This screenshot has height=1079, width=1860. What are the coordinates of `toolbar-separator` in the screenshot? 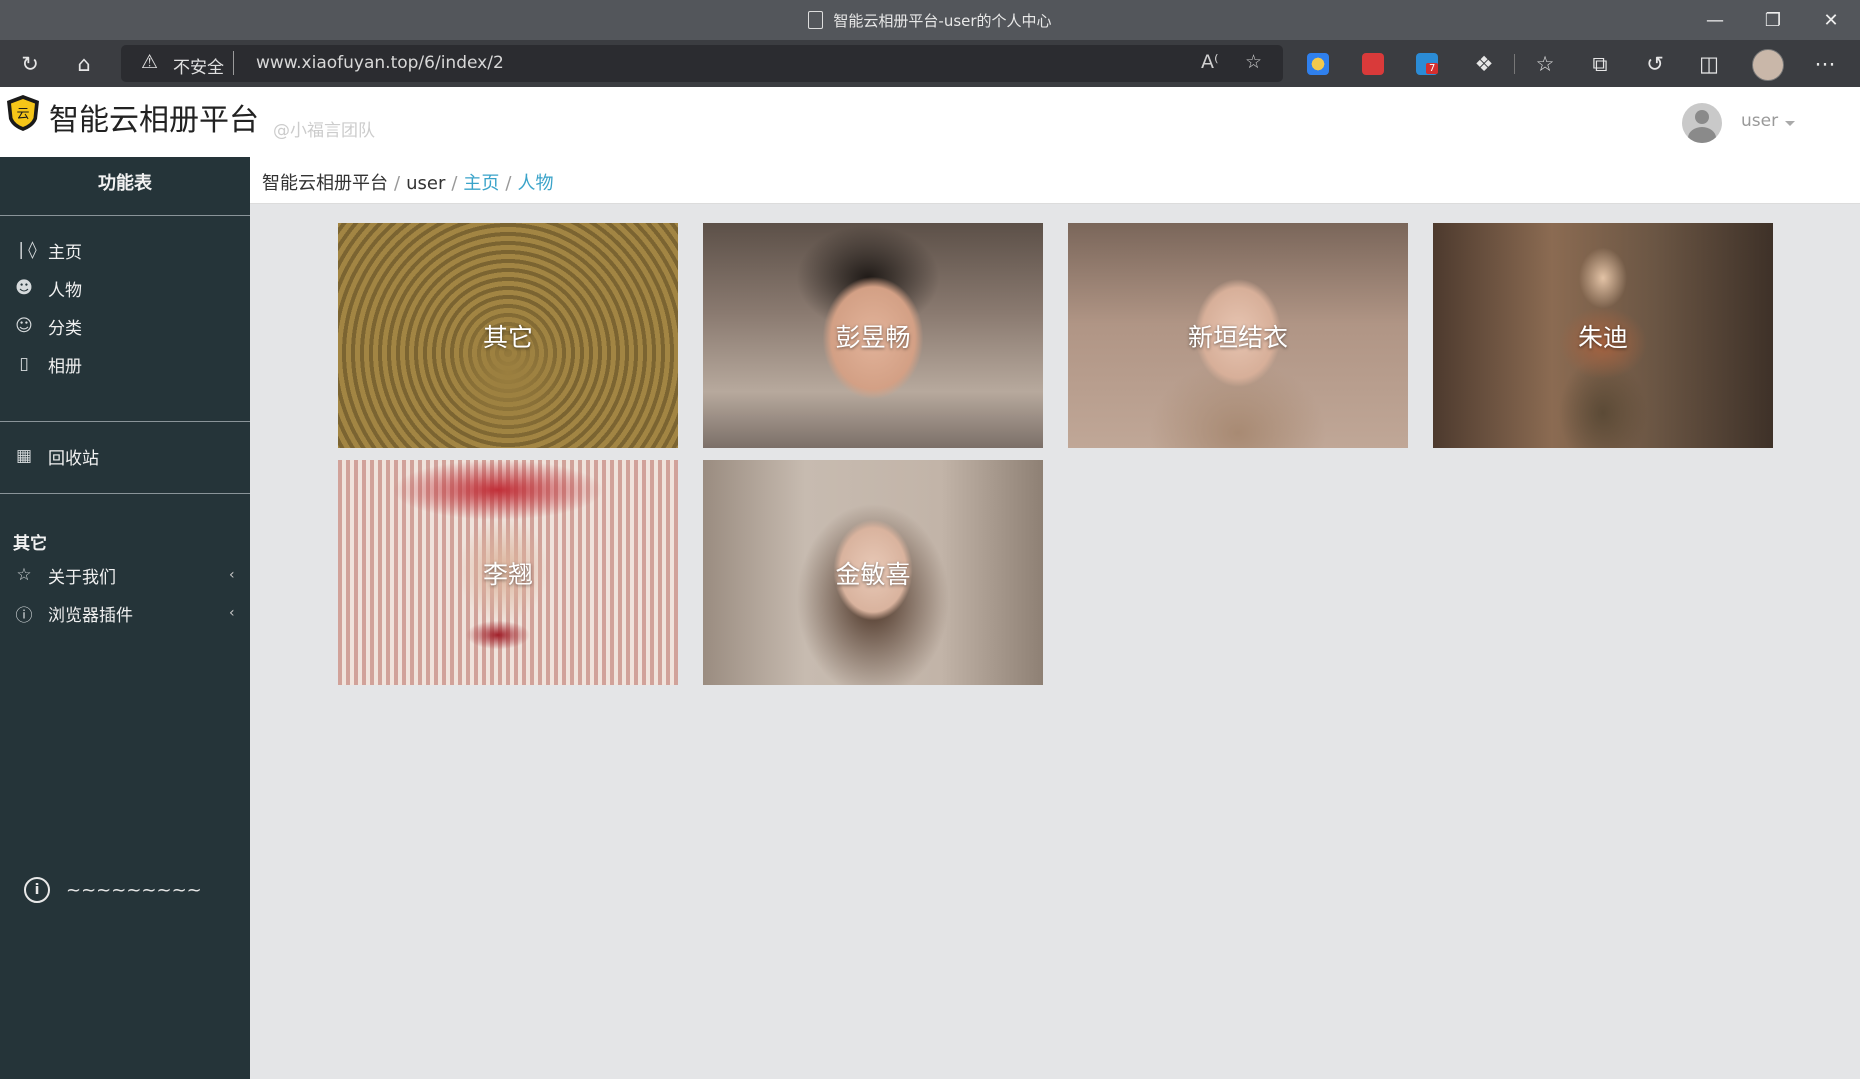 It's located at (1514, 64).